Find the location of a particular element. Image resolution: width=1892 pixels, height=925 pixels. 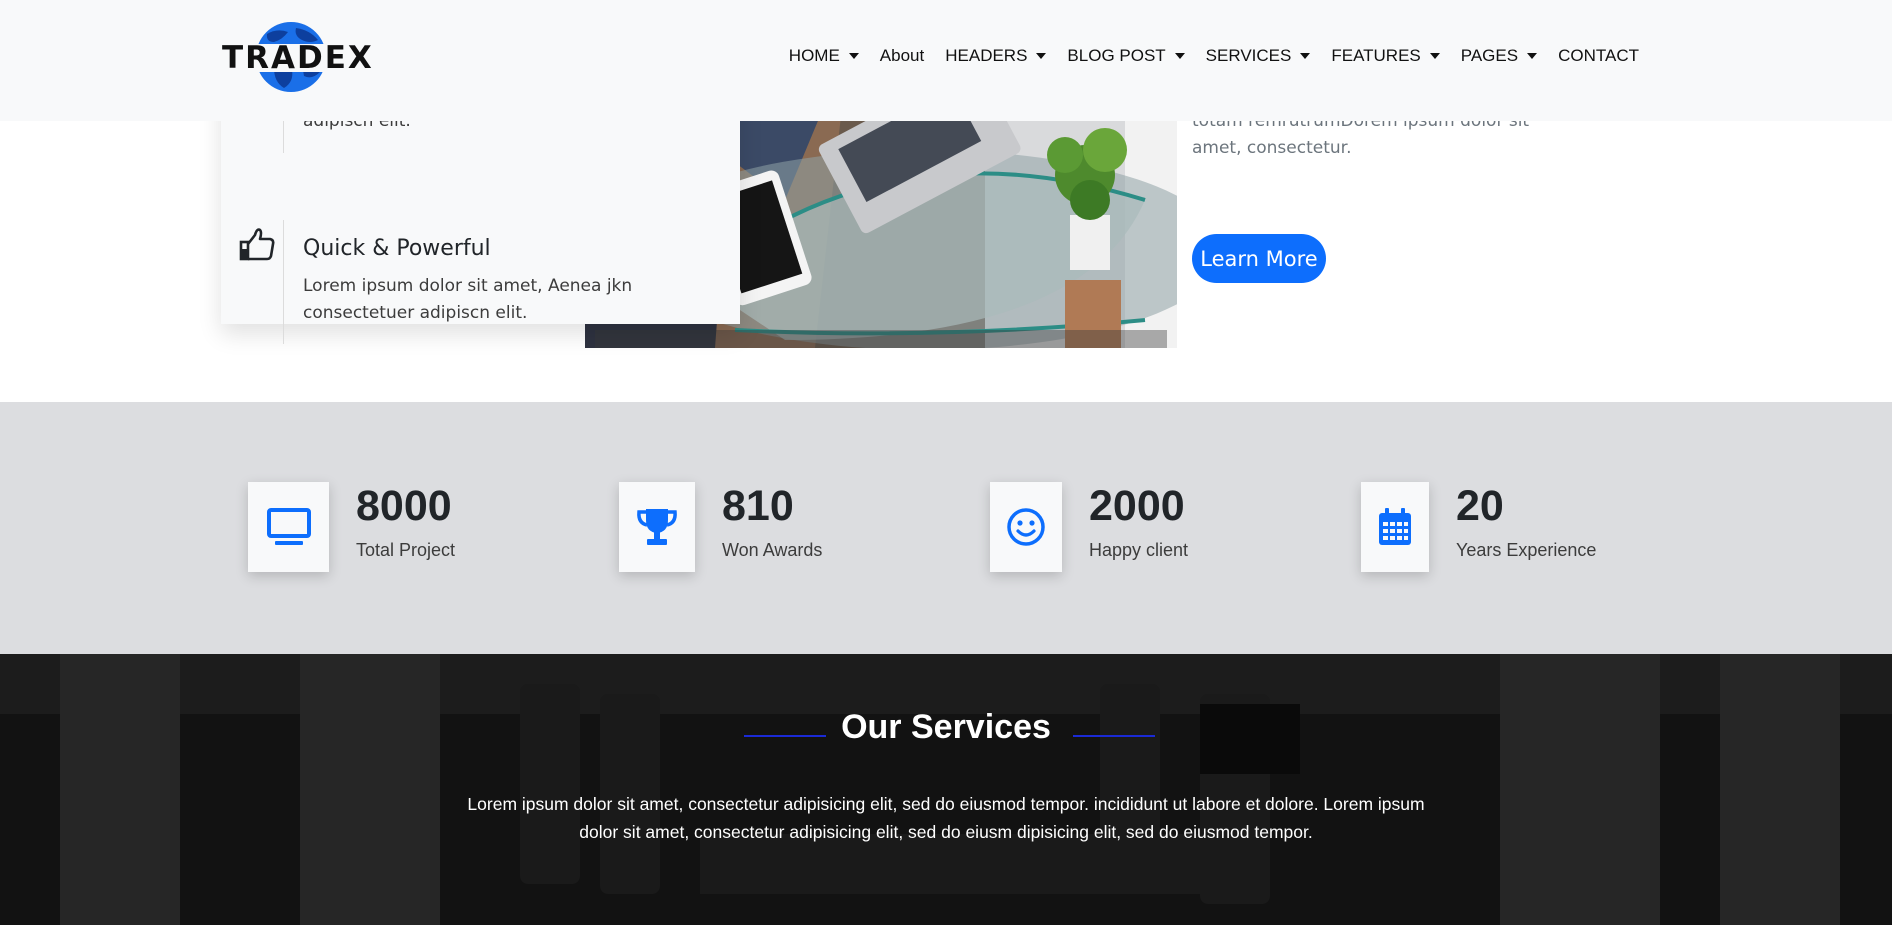

stat-value: 8000 is located at coordinates (404, 506).